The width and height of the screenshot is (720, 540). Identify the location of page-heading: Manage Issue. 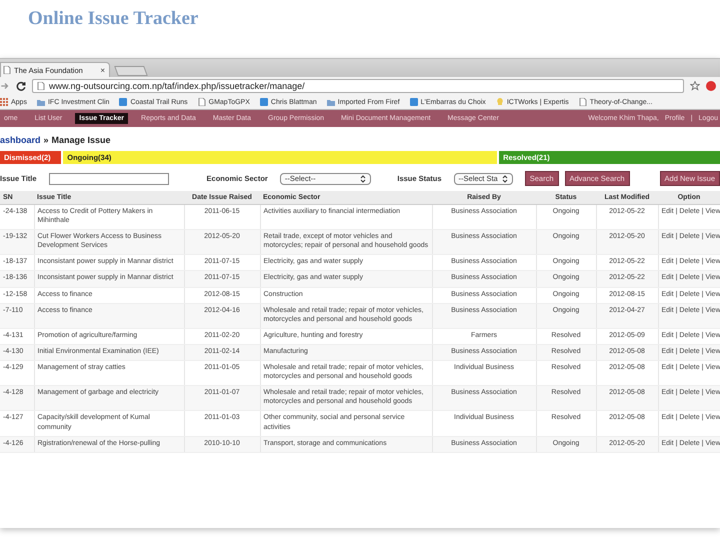
(81, 140).